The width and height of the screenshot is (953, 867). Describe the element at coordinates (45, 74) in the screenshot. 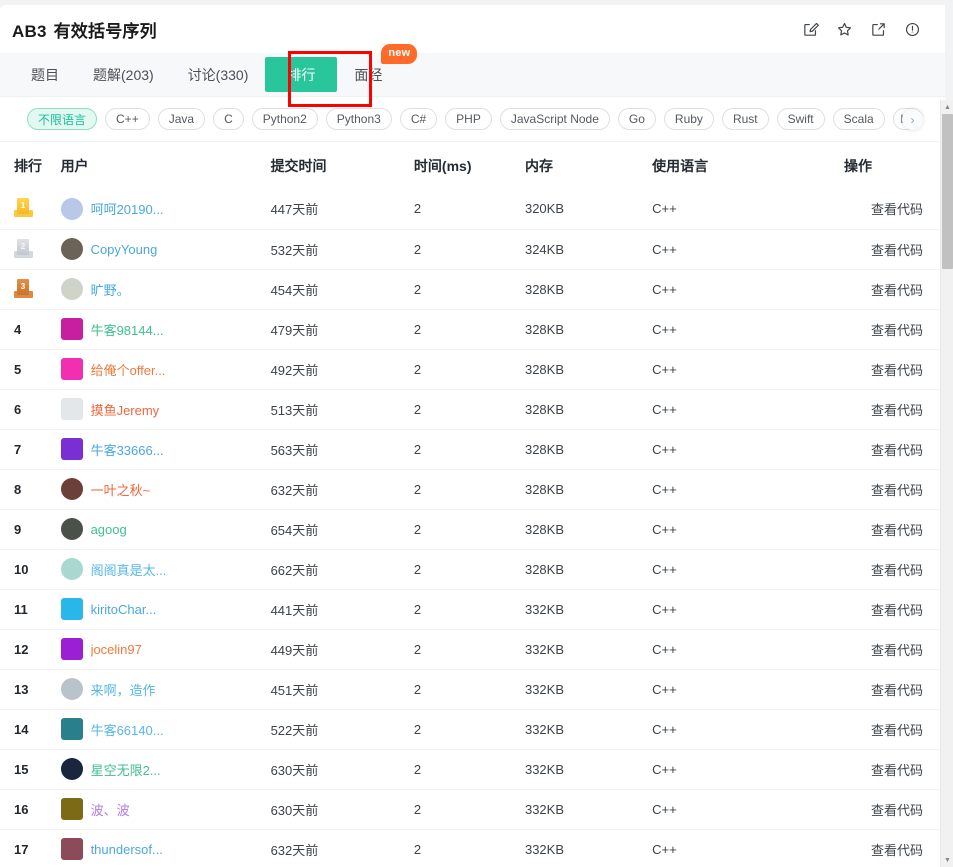

I see `tab-problem: 题目` at that location.